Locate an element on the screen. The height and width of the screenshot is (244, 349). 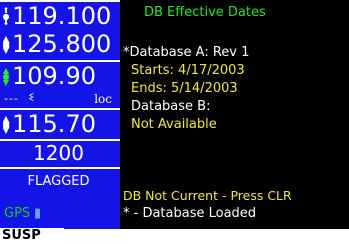
page-title: DB Effective Dates is located at coordinates (205, 12).